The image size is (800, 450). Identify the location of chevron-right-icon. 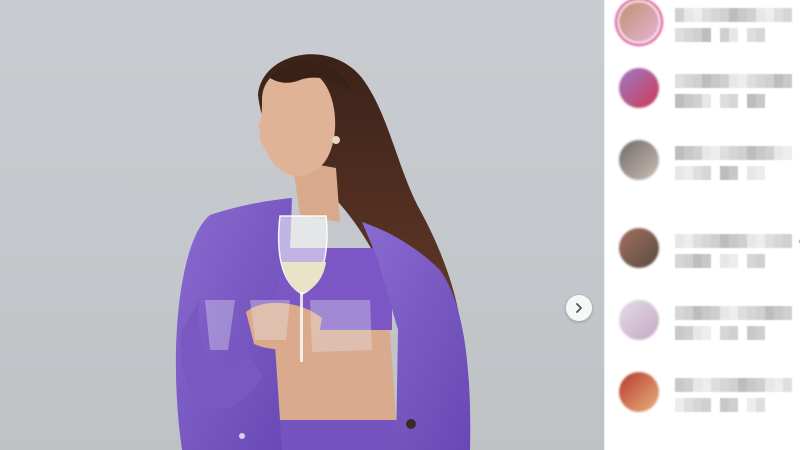
(579, 308).